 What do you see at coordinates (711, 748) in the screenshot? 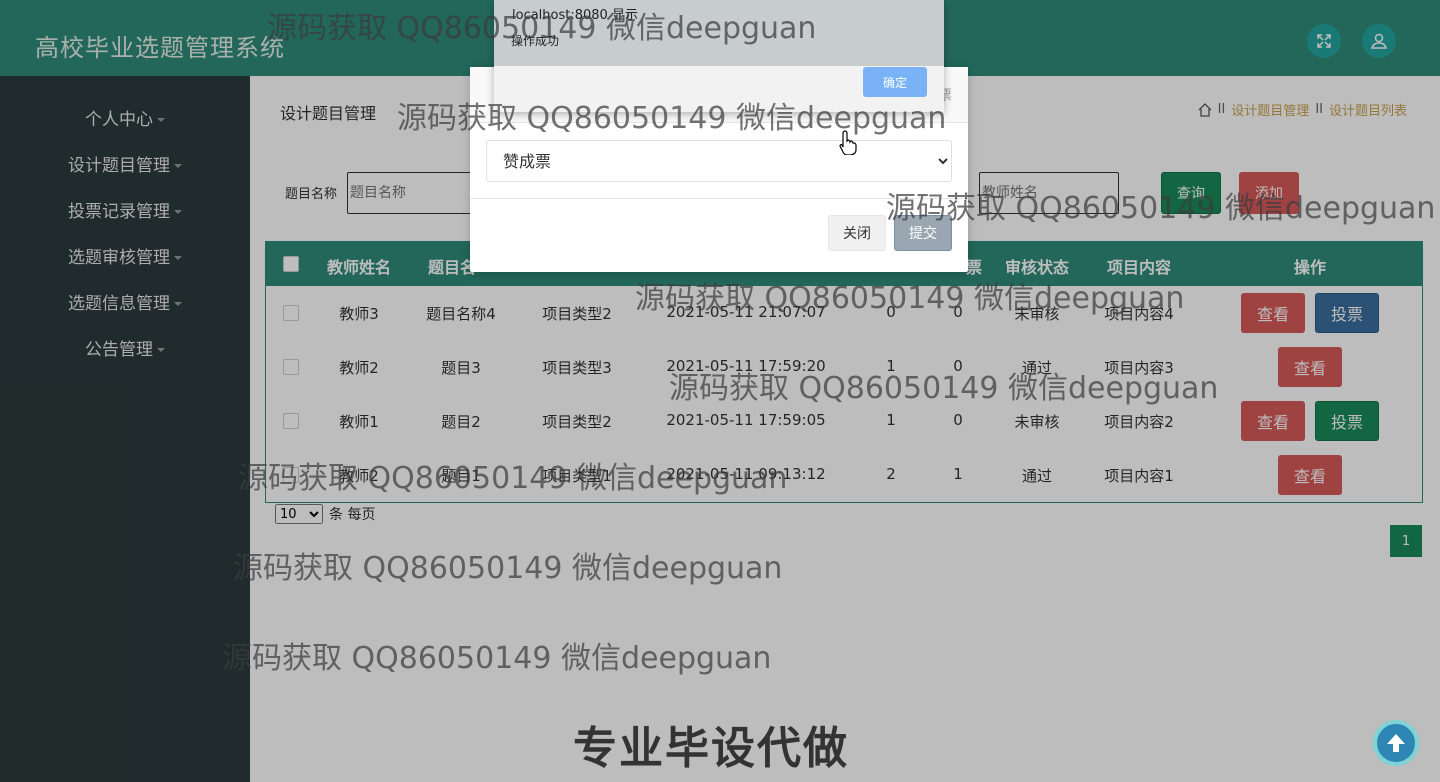
I see `promo-banner: 专业毕设代做` at bounding box center [711, 748].